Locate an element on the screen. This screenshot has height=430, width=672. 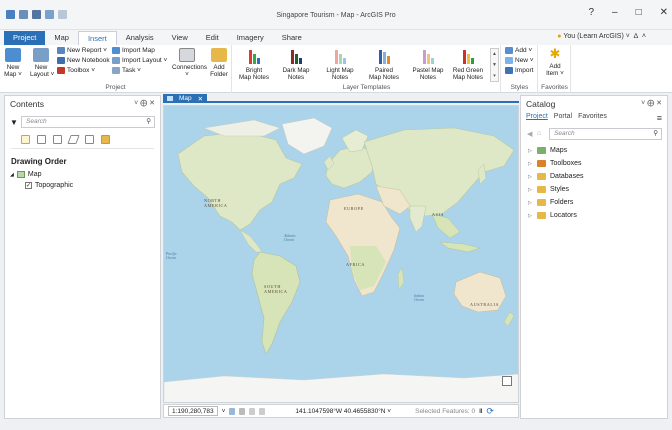
list-by-drawing-order-icon is located at coordinates (25, 139).